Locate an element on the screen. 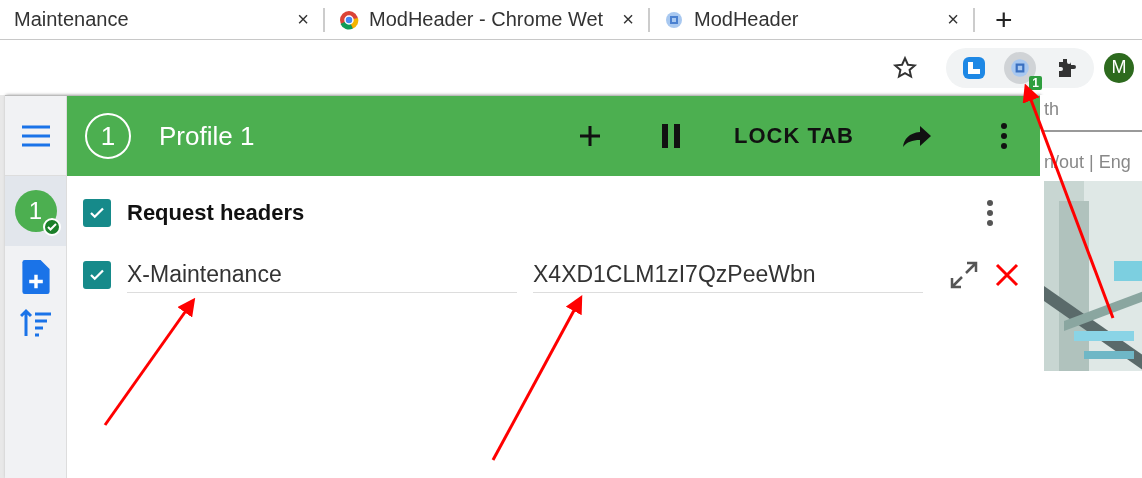 This screenshot has height=478, width=1142. chrome-icon is located at coordinates (349, 19).